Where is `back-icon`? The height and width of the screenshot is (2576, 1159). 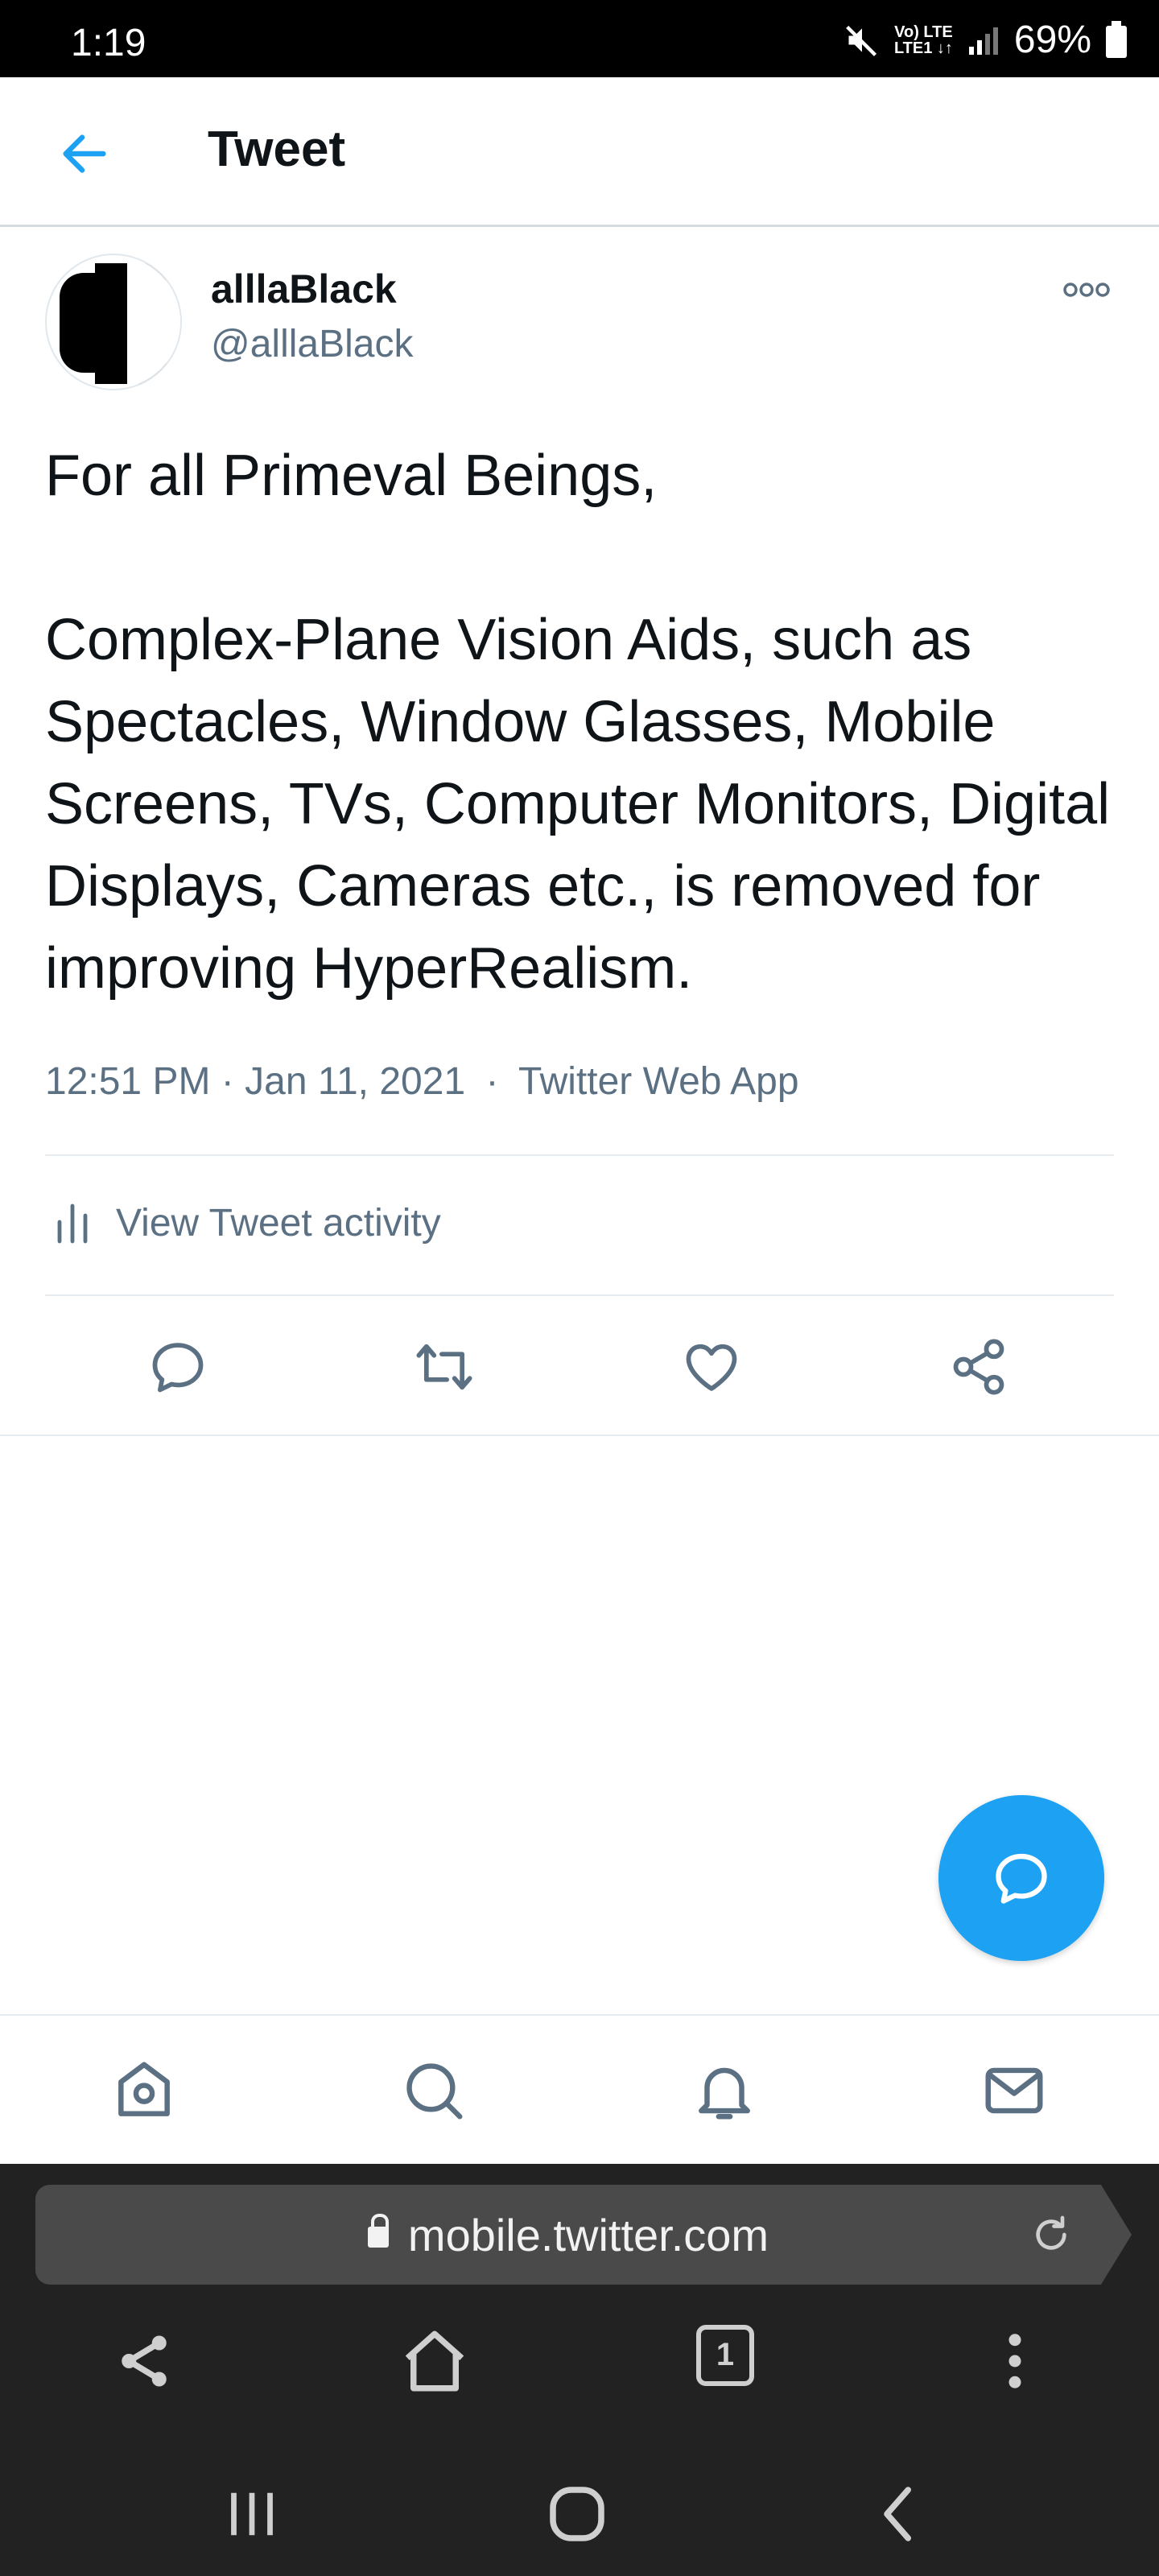 back-icon is located at coordinates (899, 2514).